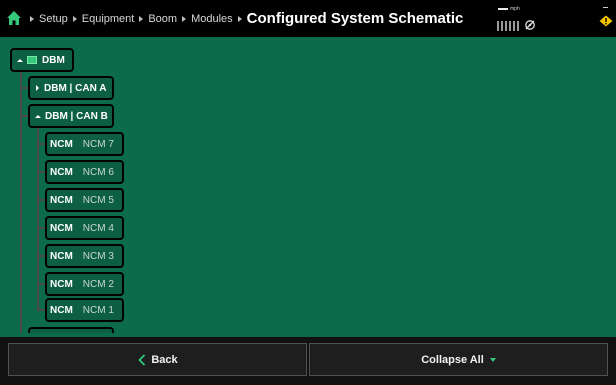 The height and width of the screenshot is (385, 616). I want to click on tree-node-ncm-5: NCM NCM 5, so click(84, 200).